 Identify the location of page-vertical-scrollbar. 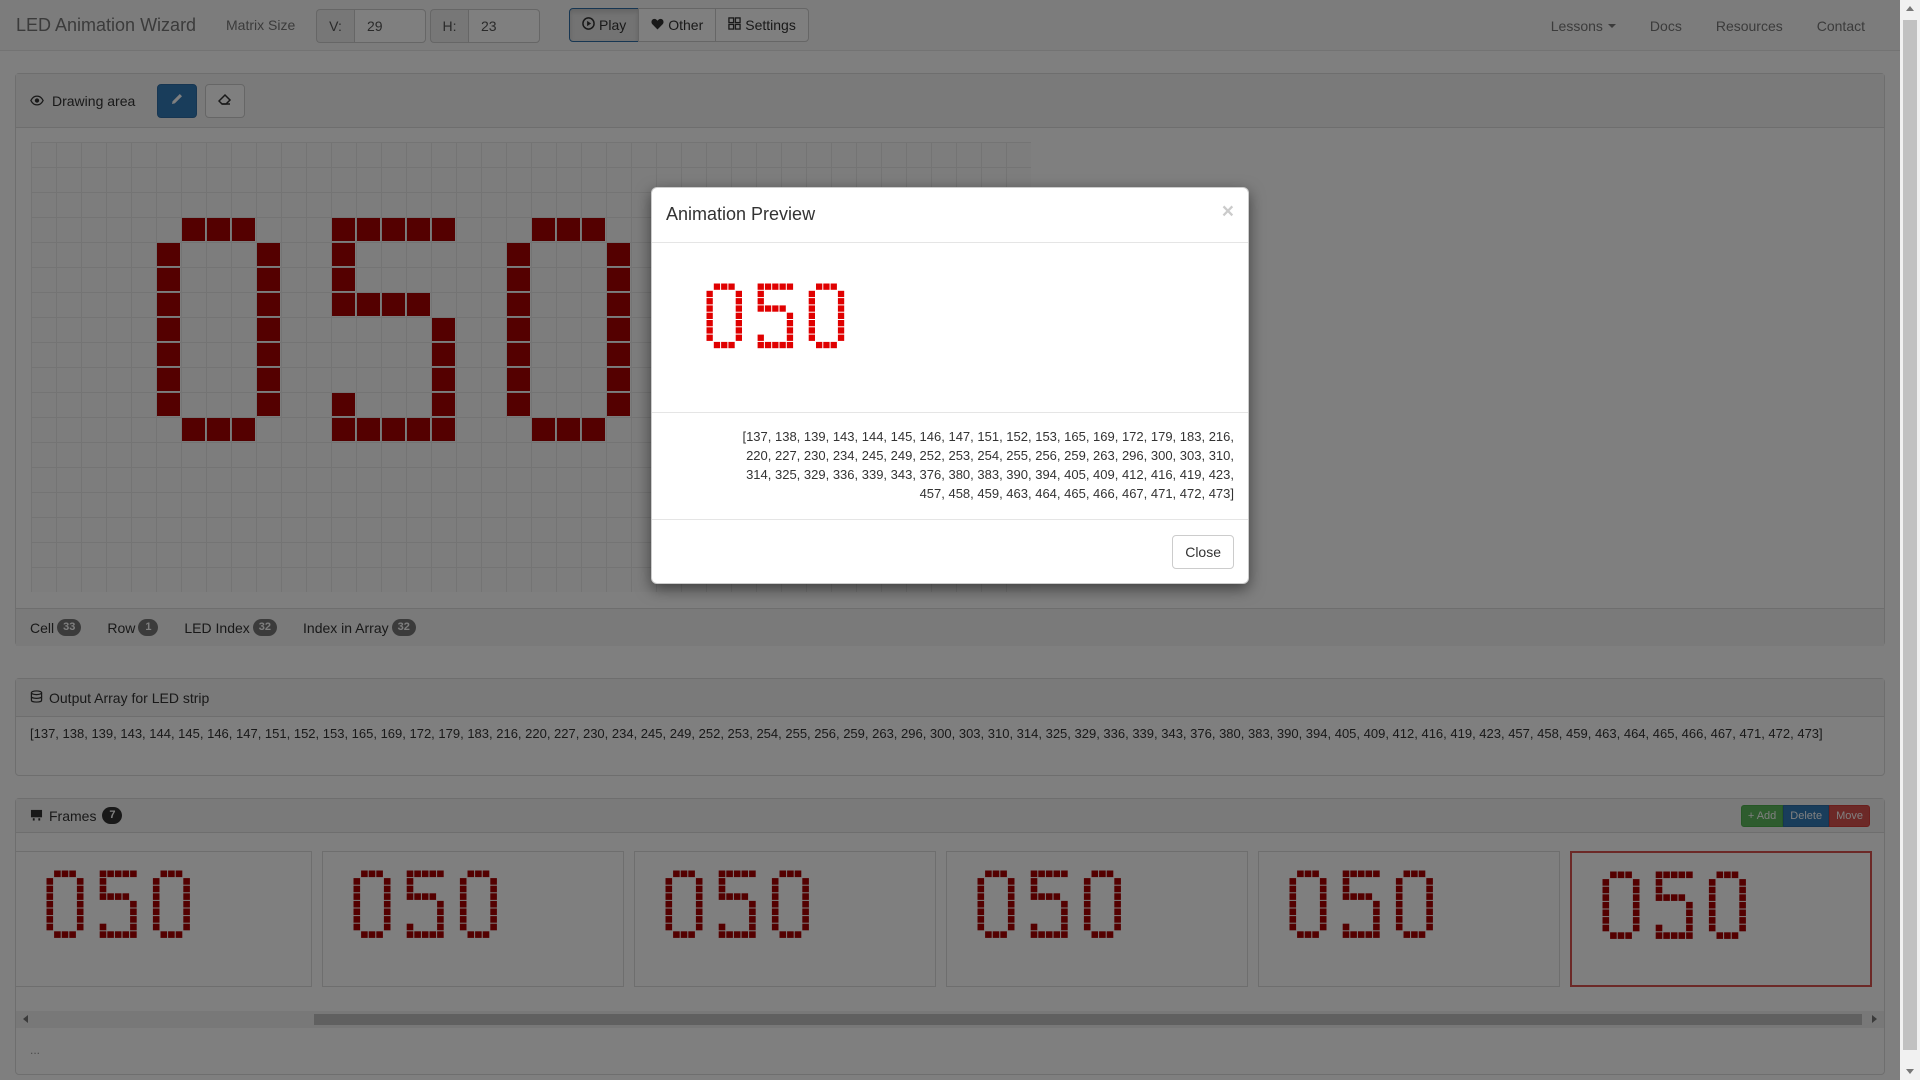
(1910, 540).